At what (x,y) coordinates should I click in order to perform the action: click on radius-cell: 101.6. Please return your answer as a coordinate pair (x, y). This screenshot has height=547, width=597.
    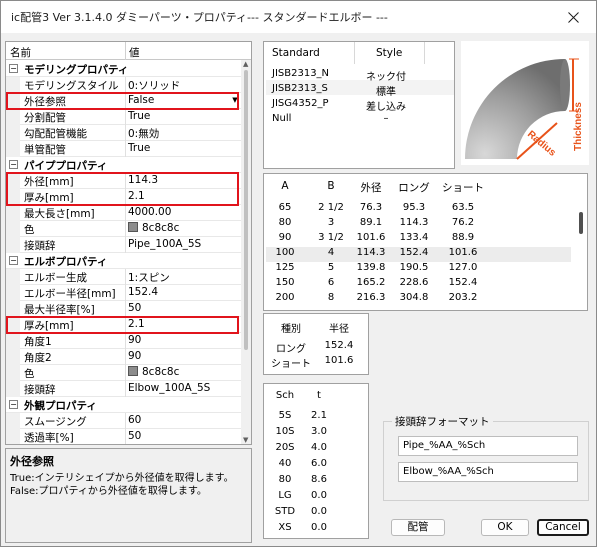
    Looking at the image, I should click on (339, 360).